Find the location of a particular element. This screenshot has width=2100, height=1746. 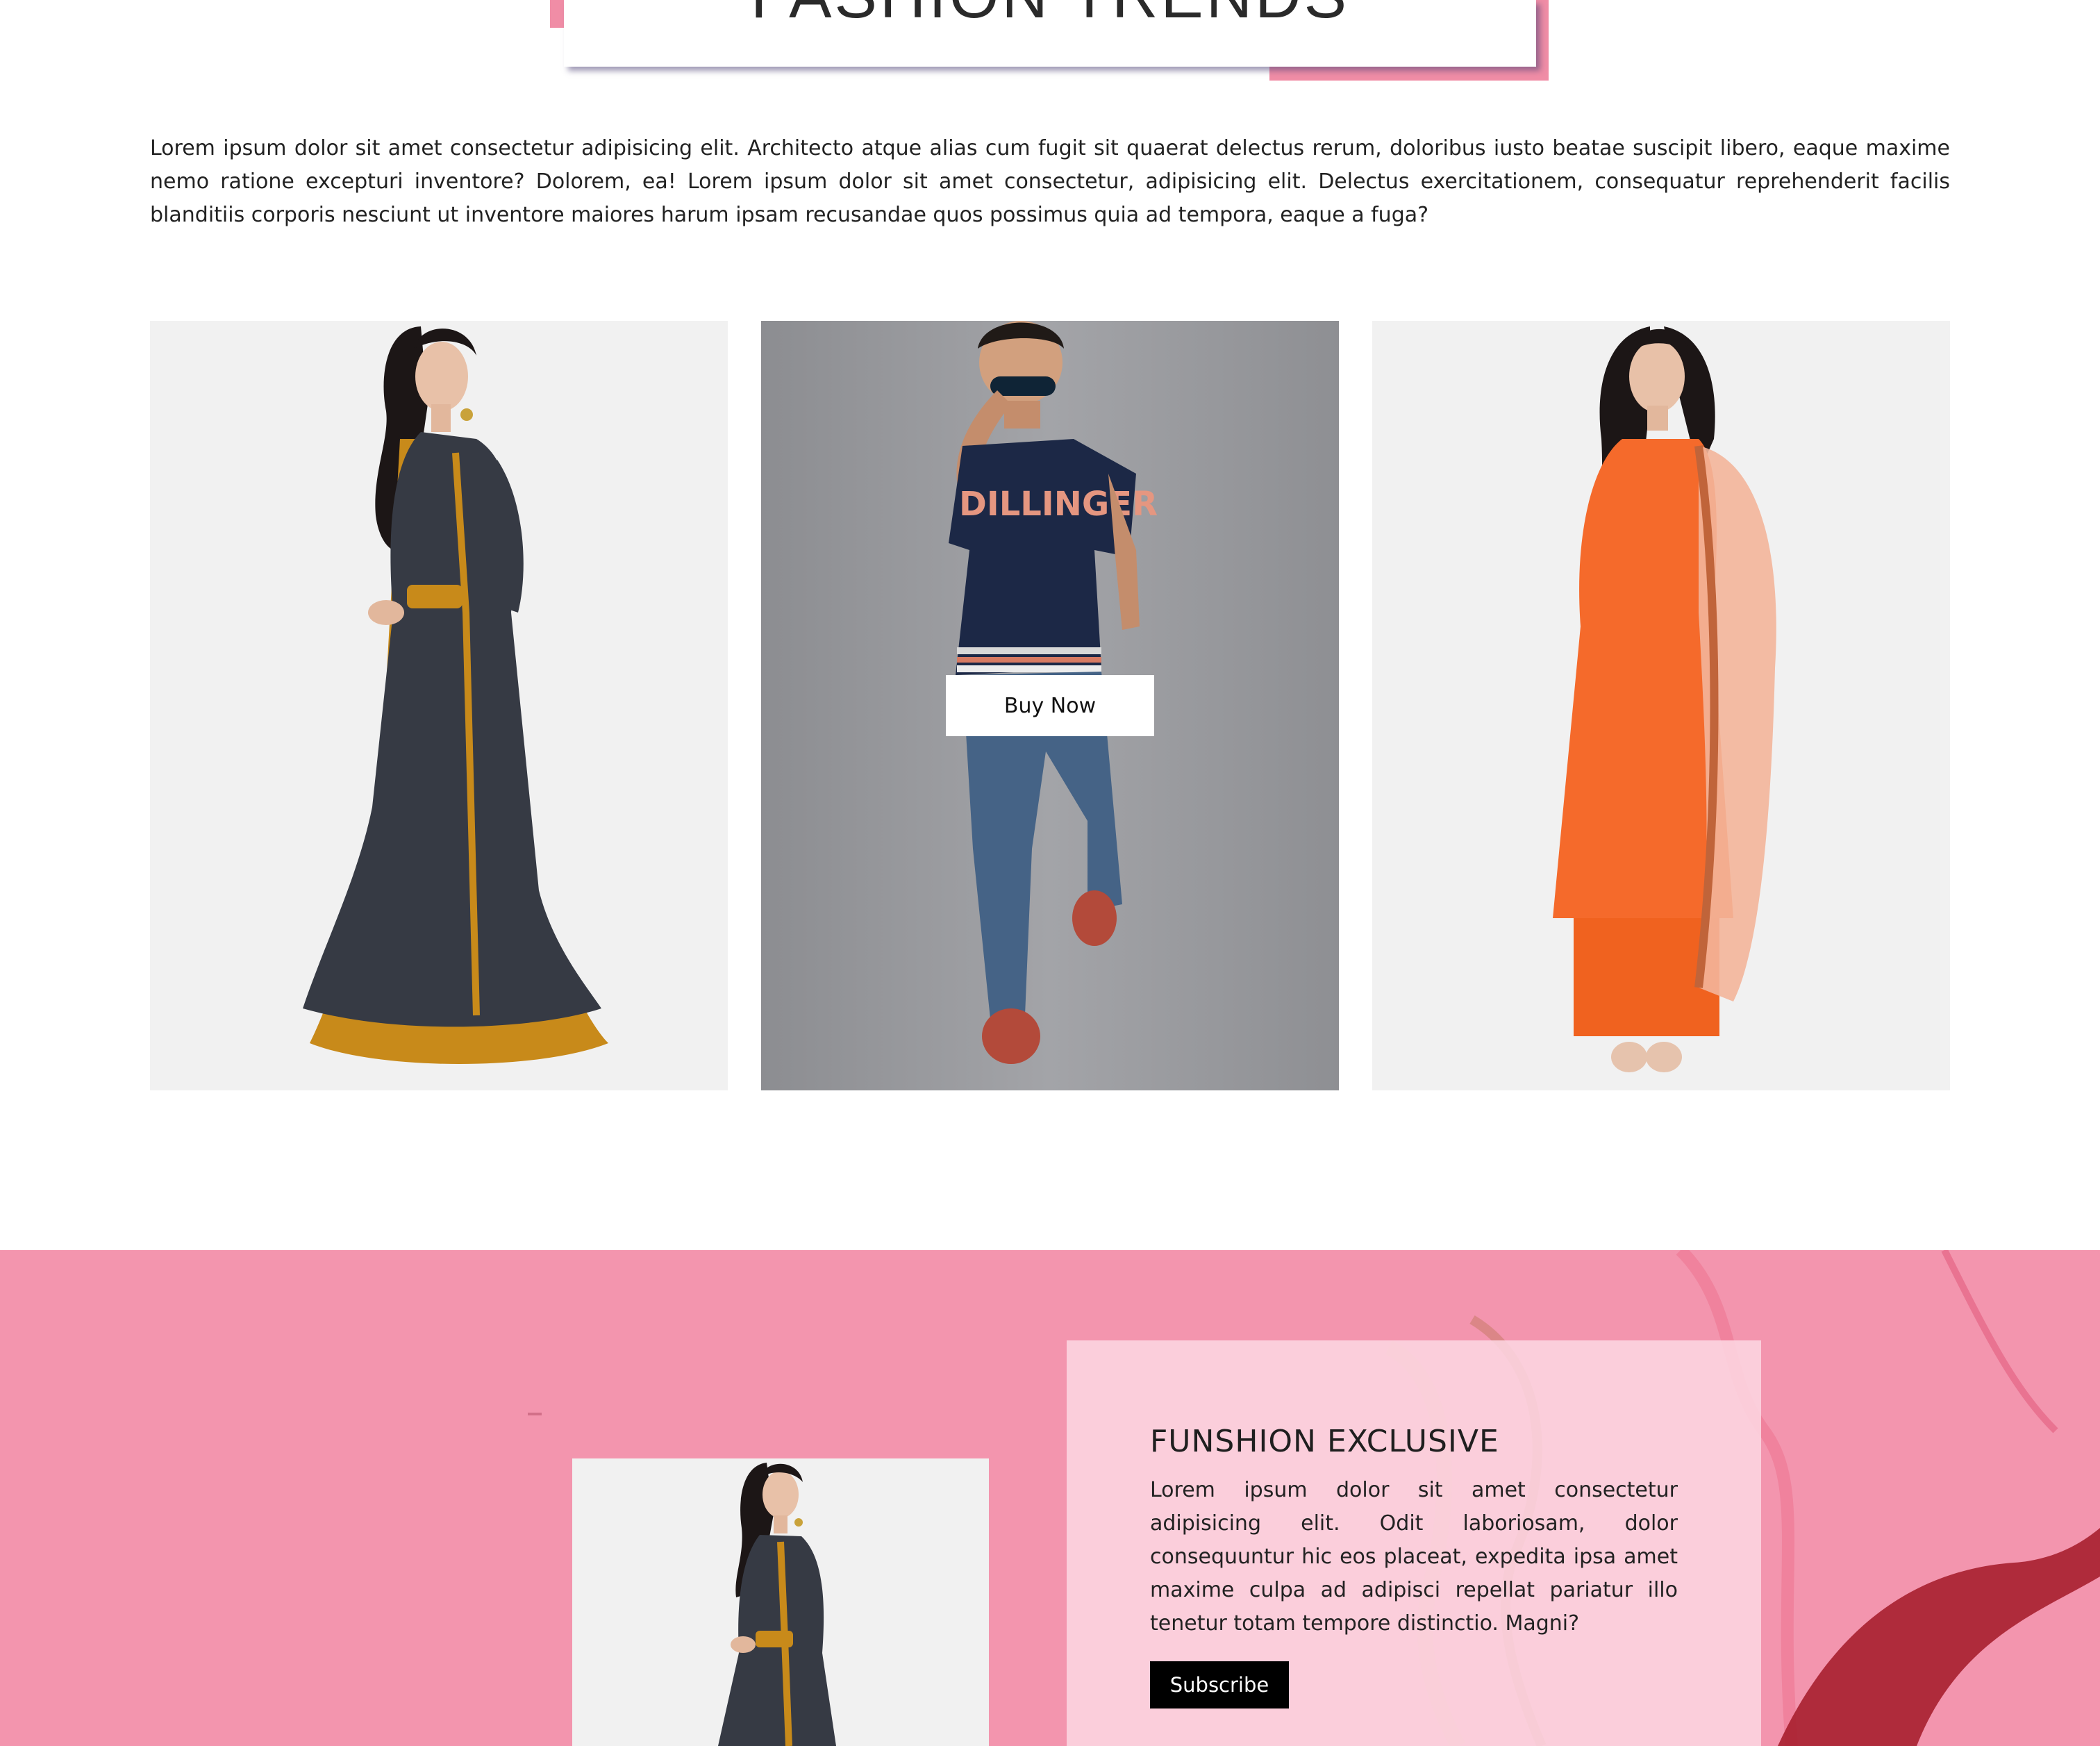

tshirt-print: DILLINGER is located at coordinates (1058, 504).